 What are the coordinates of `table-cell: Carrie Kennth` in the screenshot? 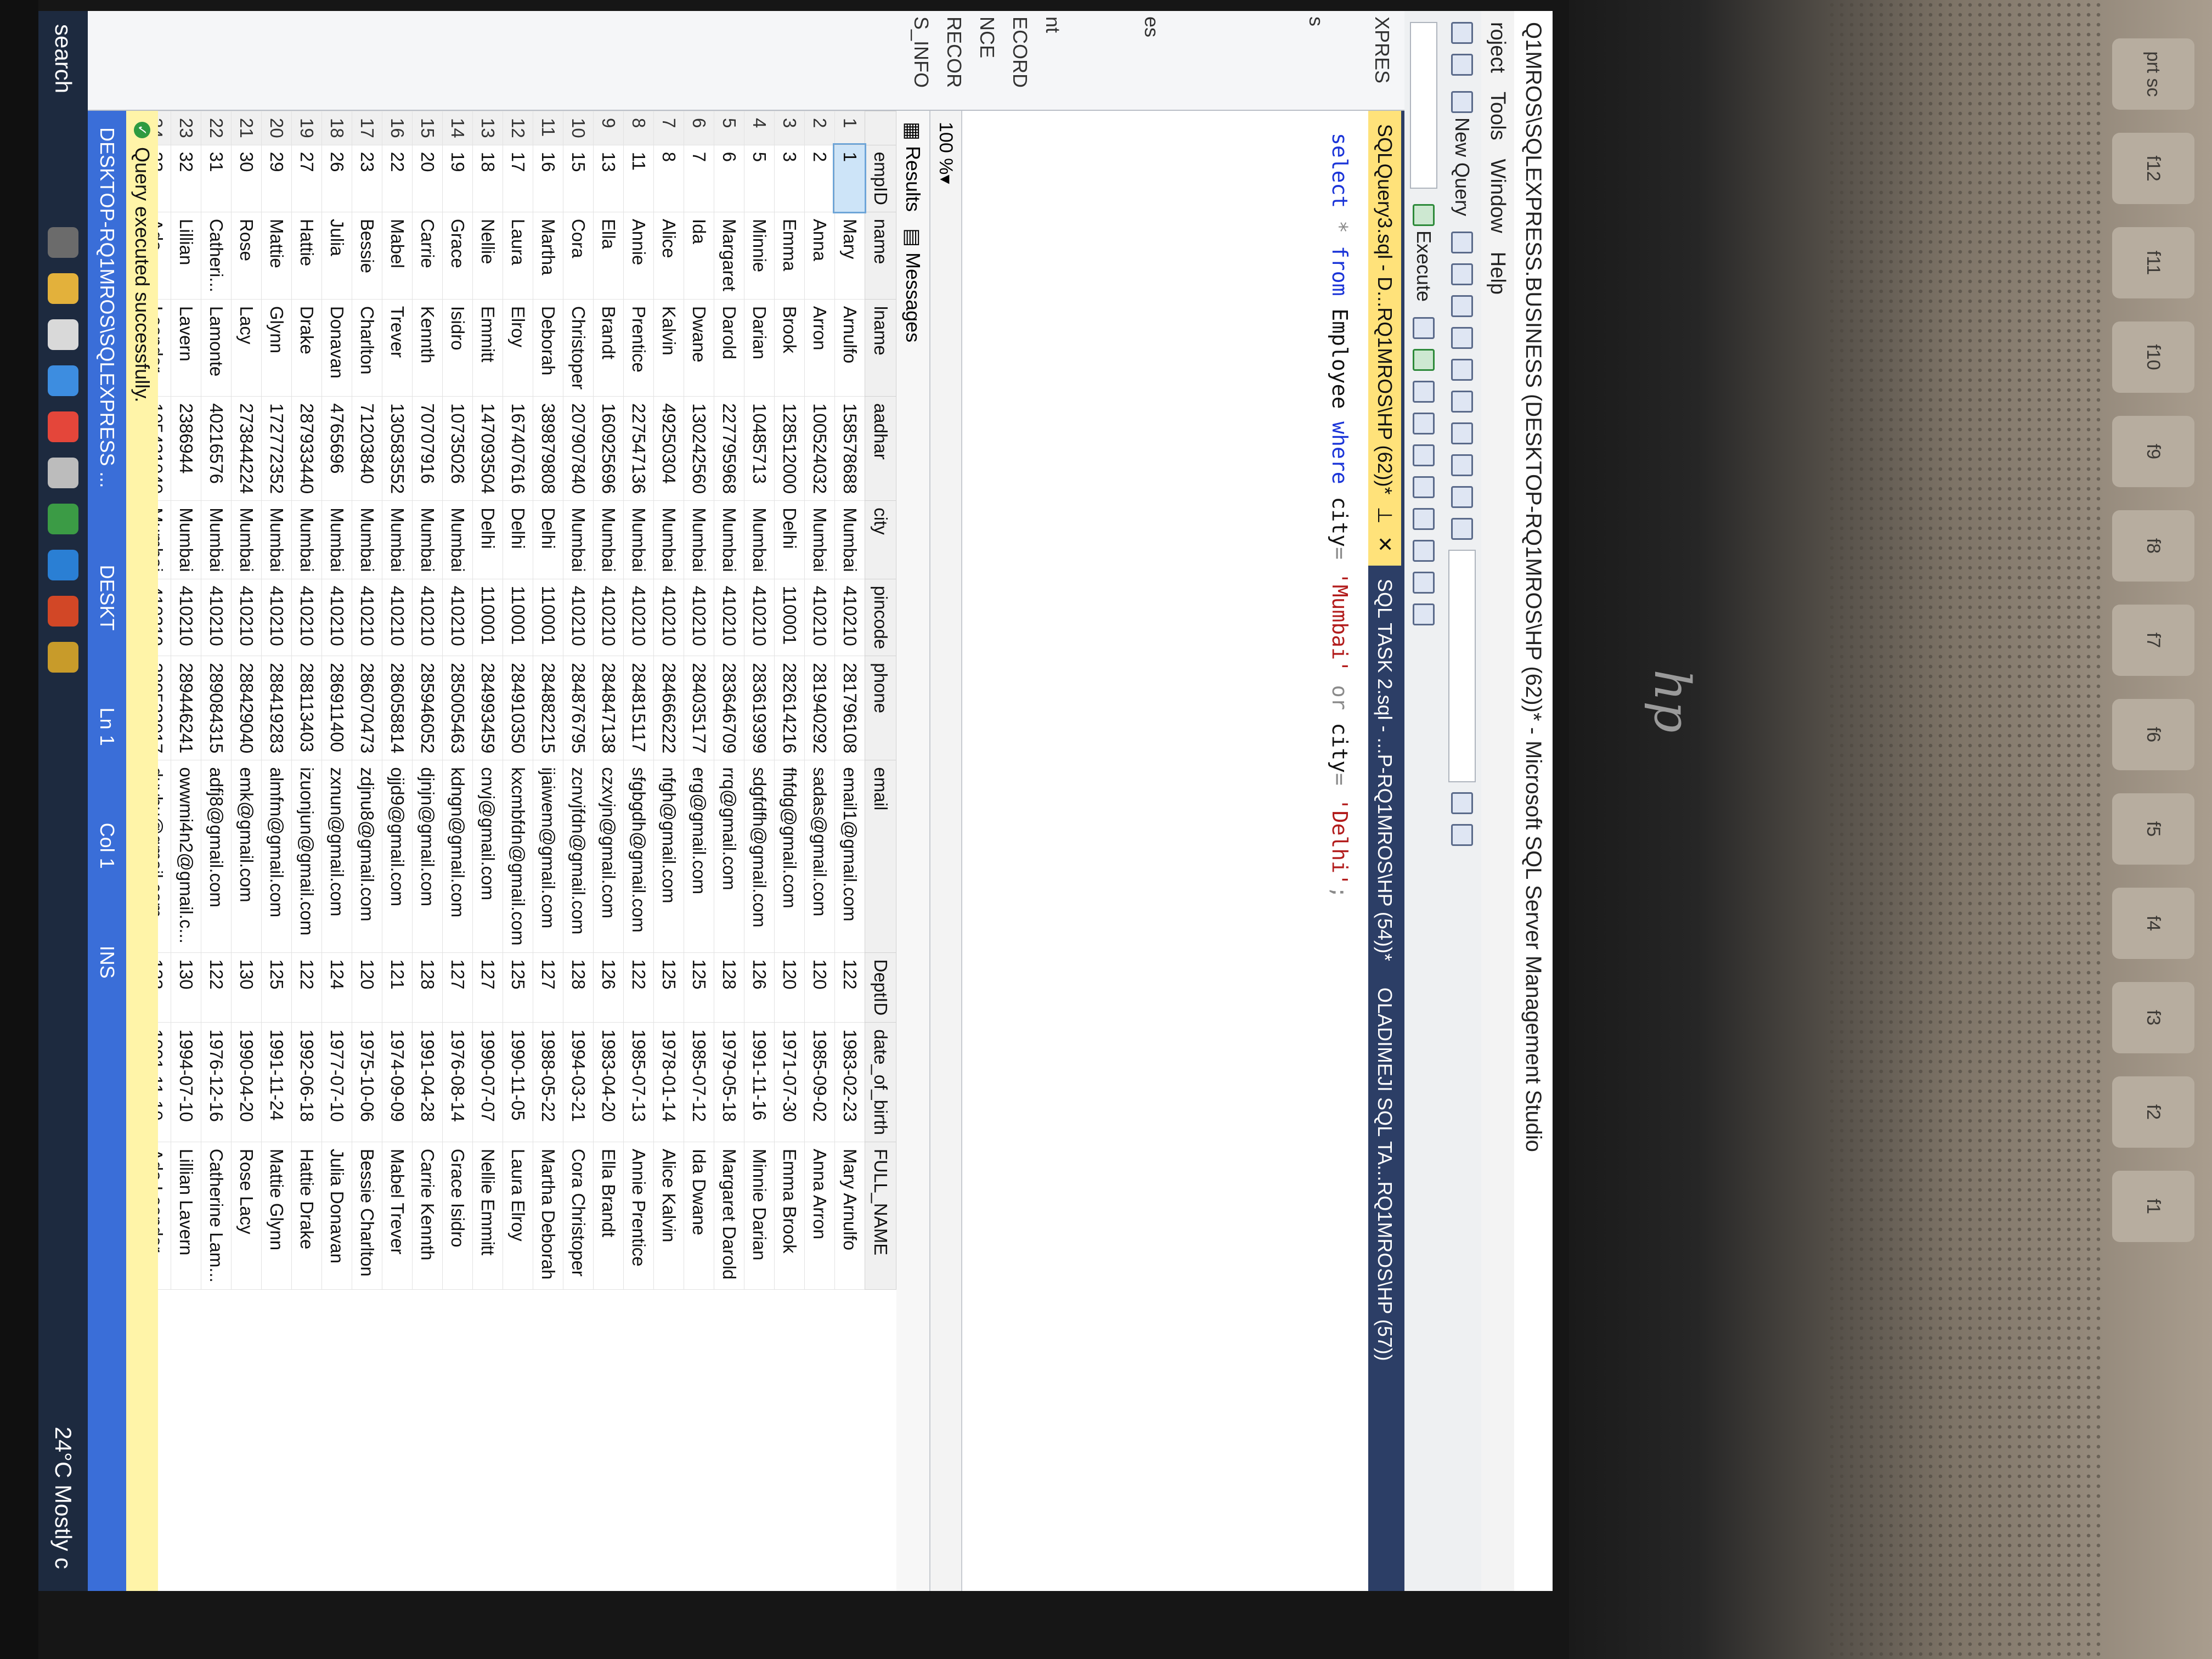 It's located at (428, 1216).